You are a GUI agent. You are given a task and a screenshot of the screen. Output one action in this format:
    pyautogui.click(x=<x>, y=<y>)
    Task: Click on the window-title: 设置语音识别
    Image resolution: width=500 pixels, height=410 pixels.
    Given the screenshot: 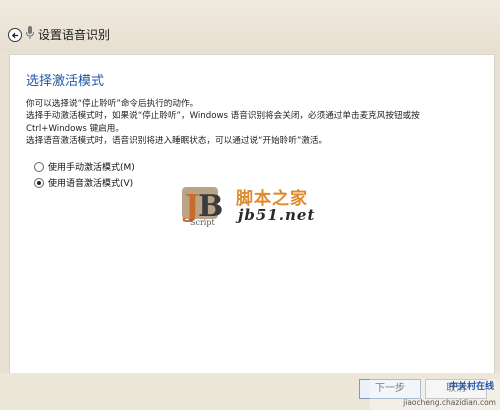 What is the action you would take?
    pyautogui.click(x=74, y=35)
    